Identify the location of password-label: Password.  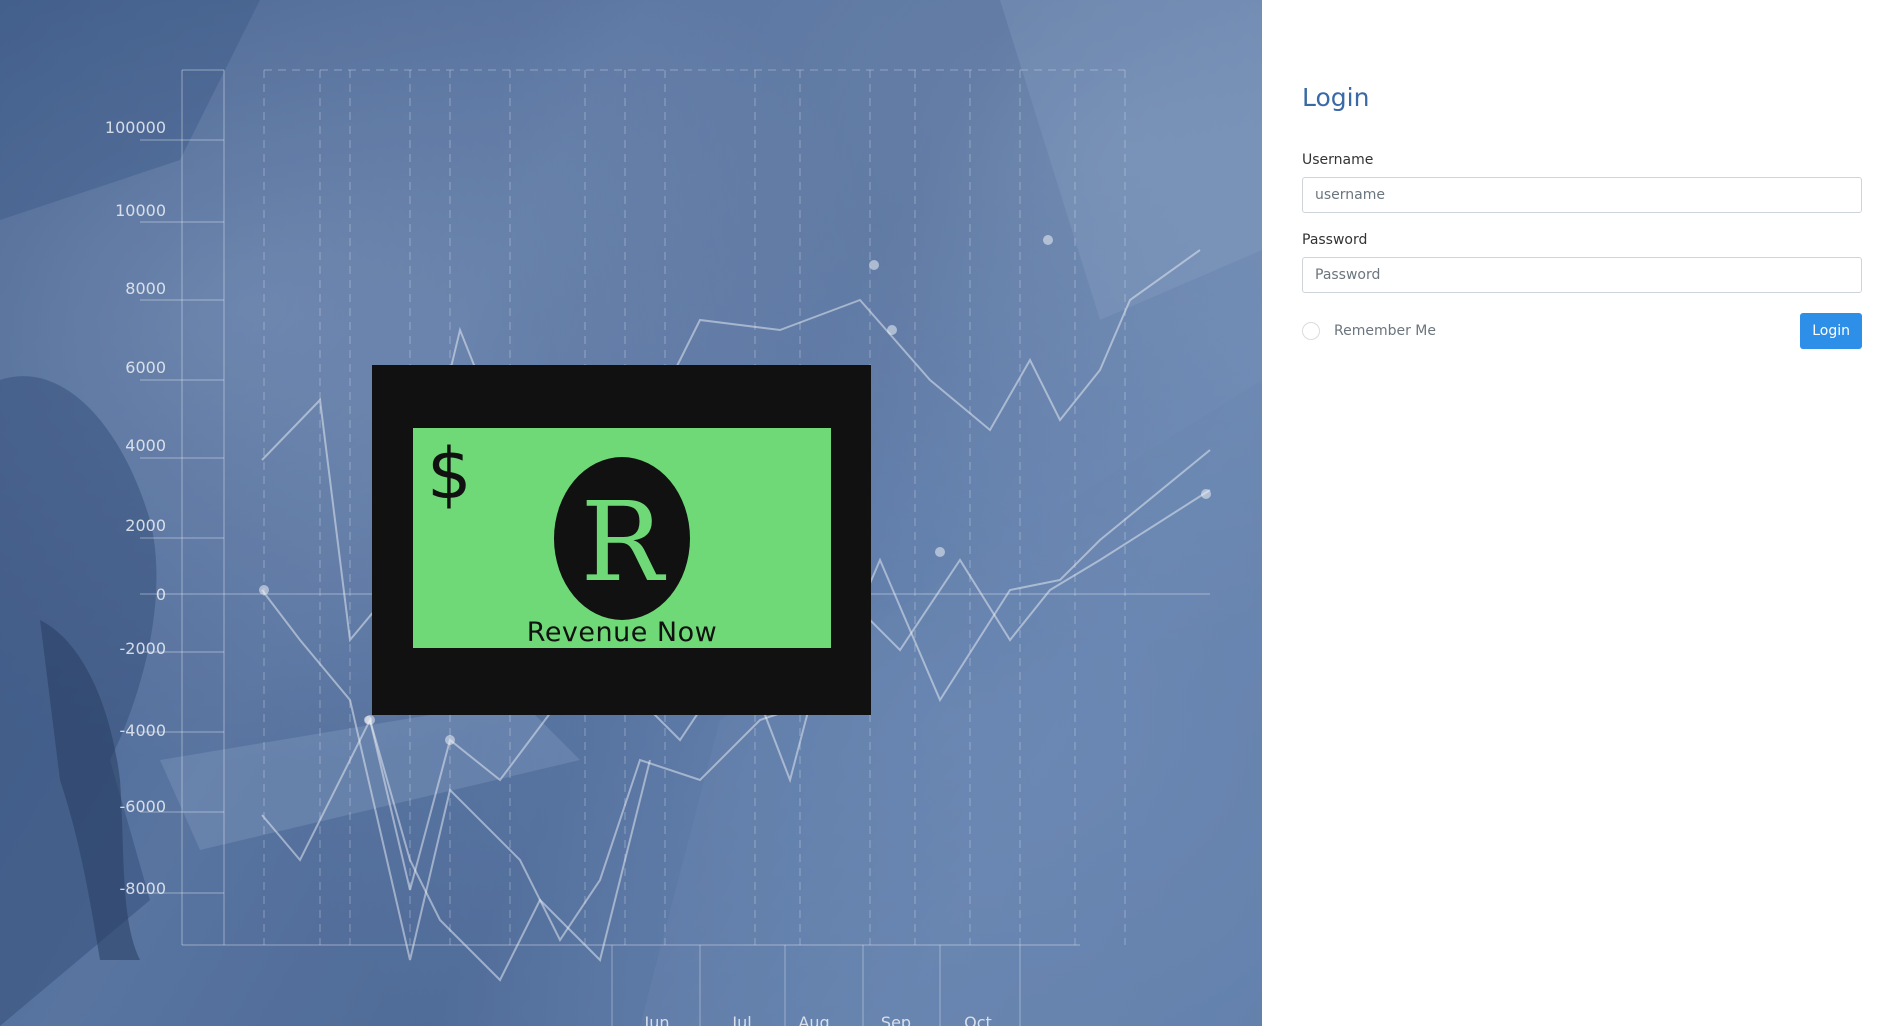
(1335, 240).